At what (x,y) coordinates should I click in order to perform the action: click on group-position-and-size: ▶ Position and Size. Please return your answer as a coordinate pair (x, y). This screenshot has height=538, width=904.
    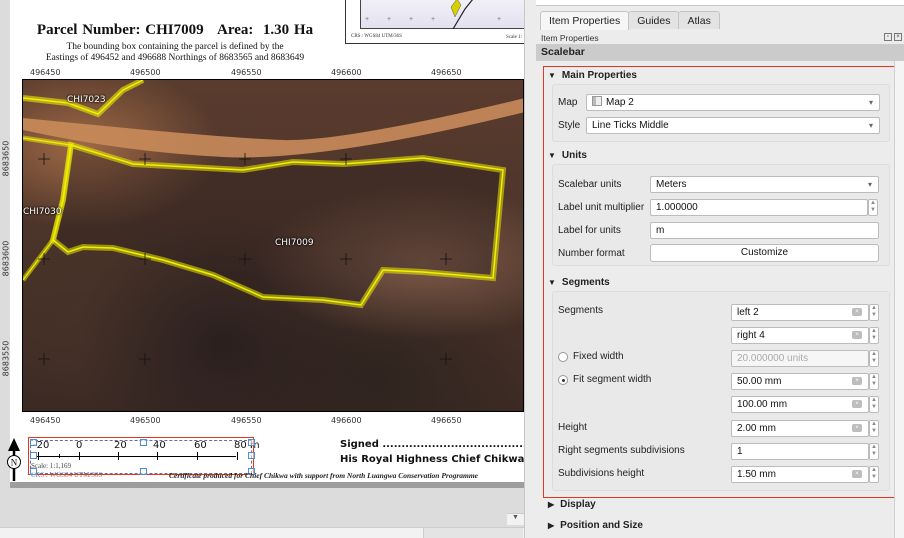
    Looking at the image, I should click on (595, 525).